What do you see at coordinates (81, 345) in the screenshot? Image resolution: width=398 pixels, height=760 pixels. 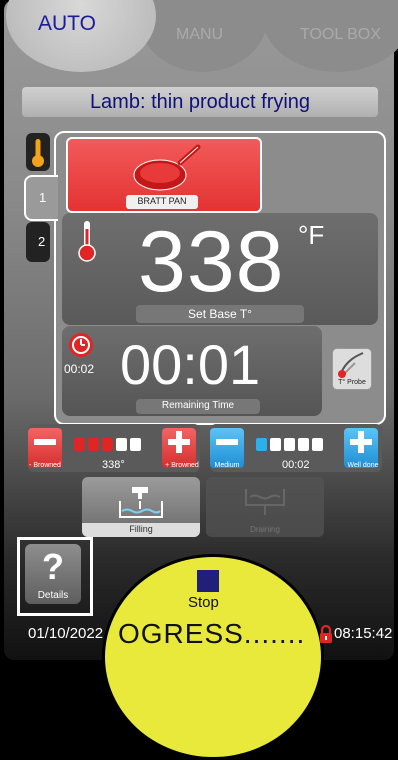 I see `clock-icon` at bounding box center [81, 345].